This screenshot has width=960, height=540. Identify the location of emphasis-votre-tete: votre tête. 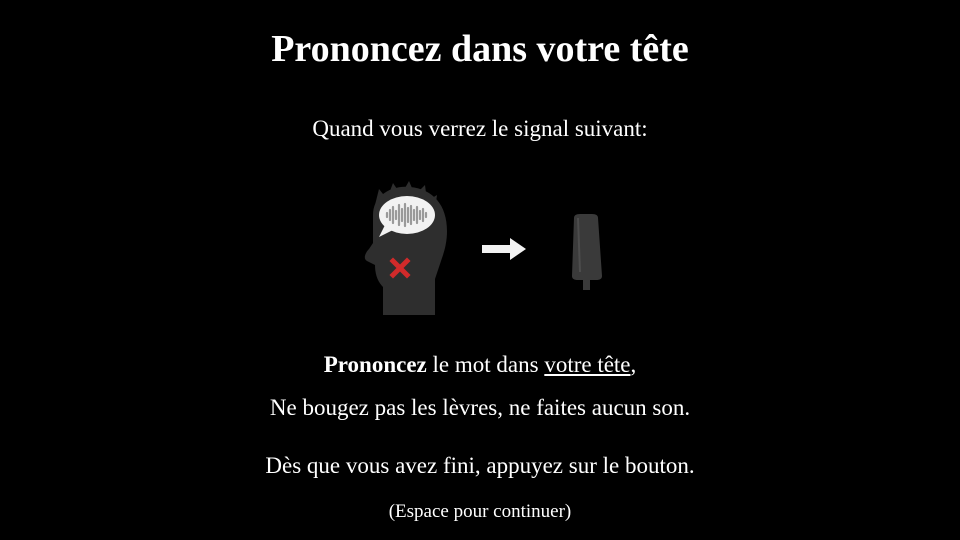
(587, 364).